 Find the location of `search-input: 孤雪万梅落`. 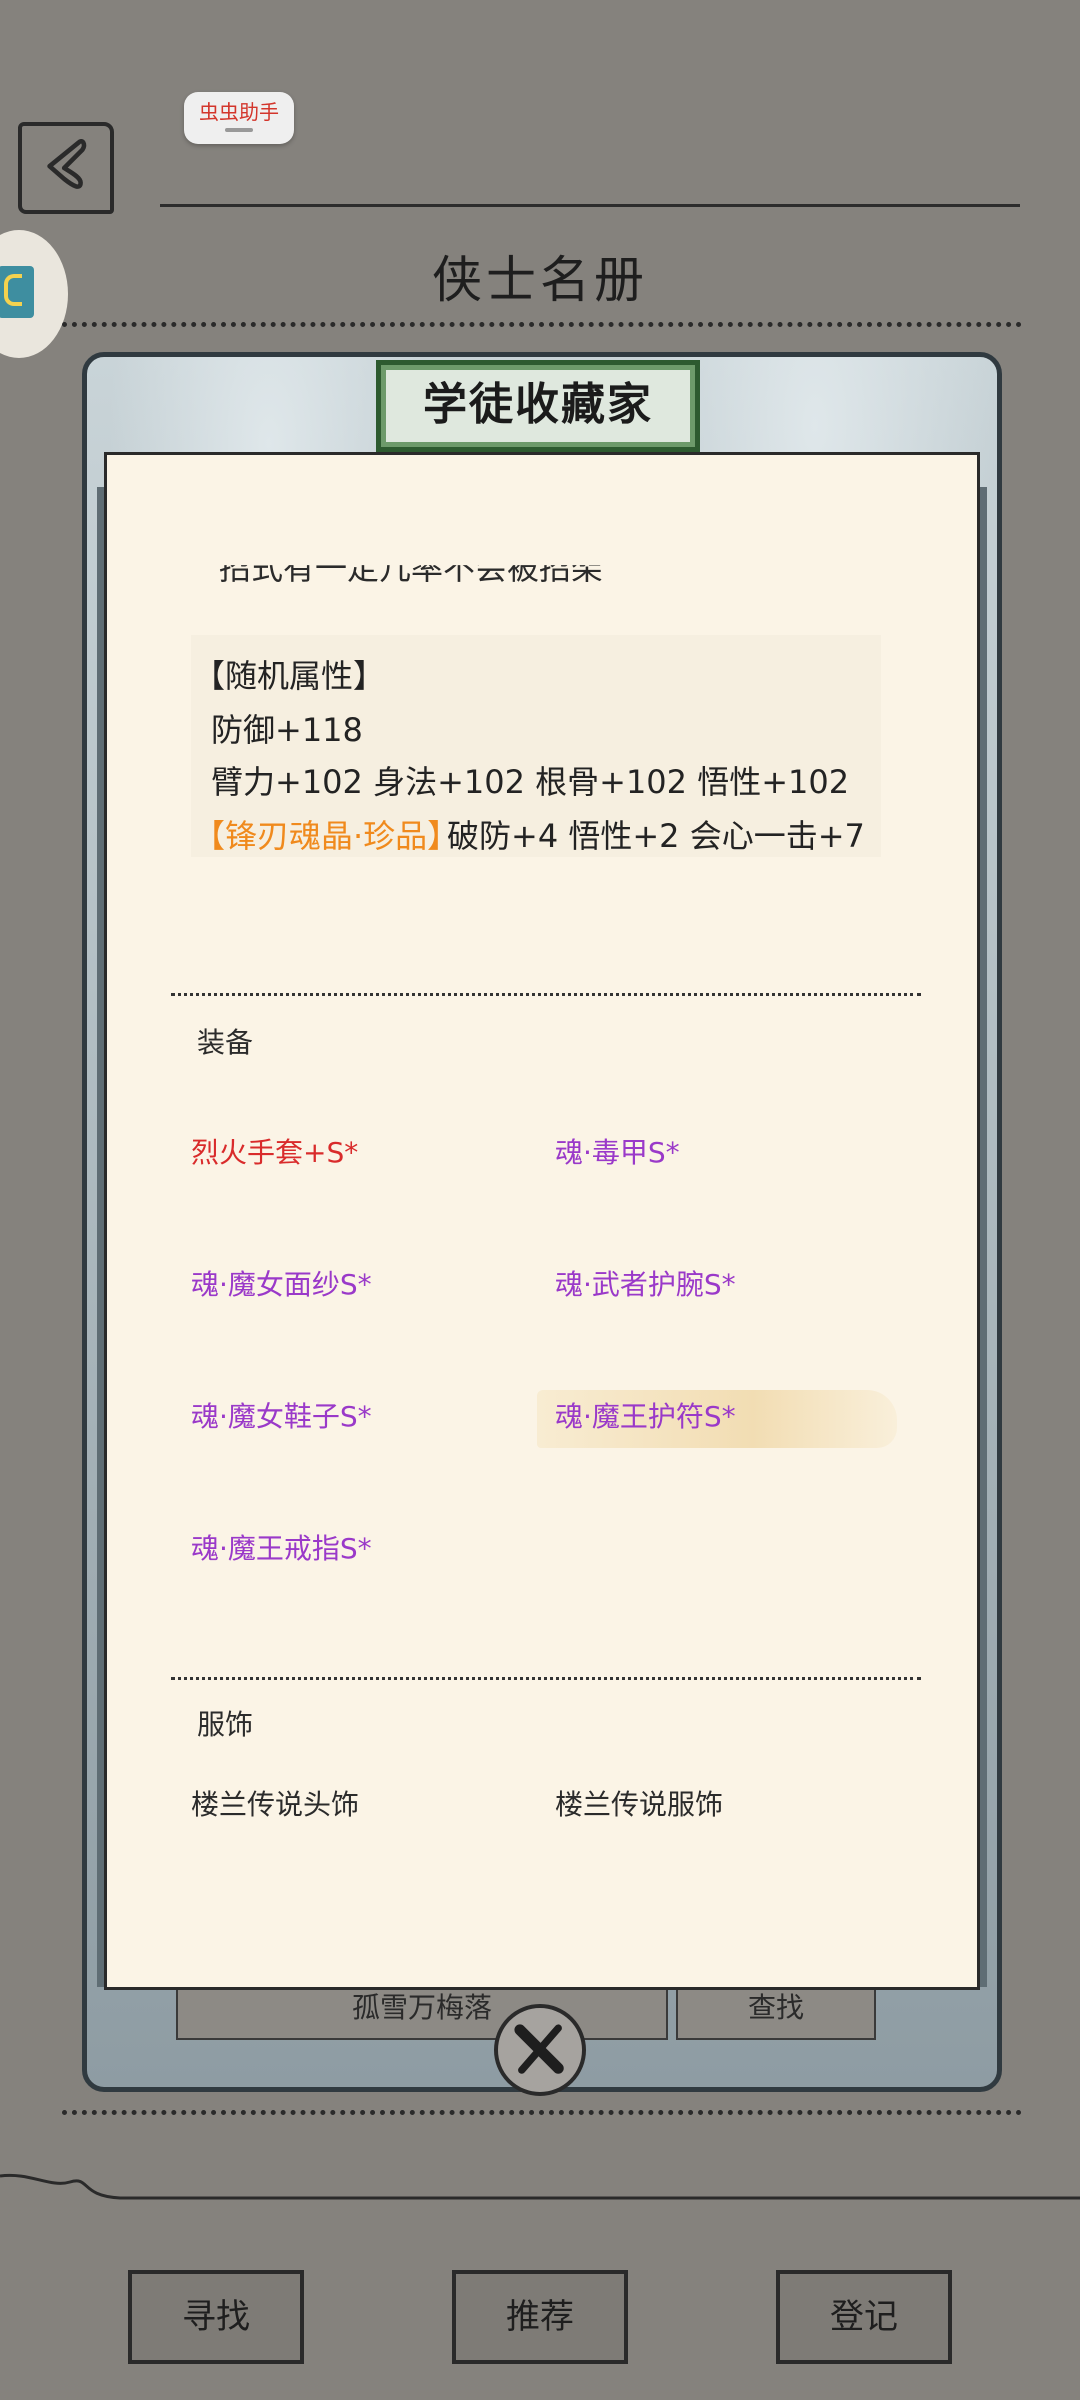

search-input: 孤雪万梅落 is located at coordinates (422, 2015).